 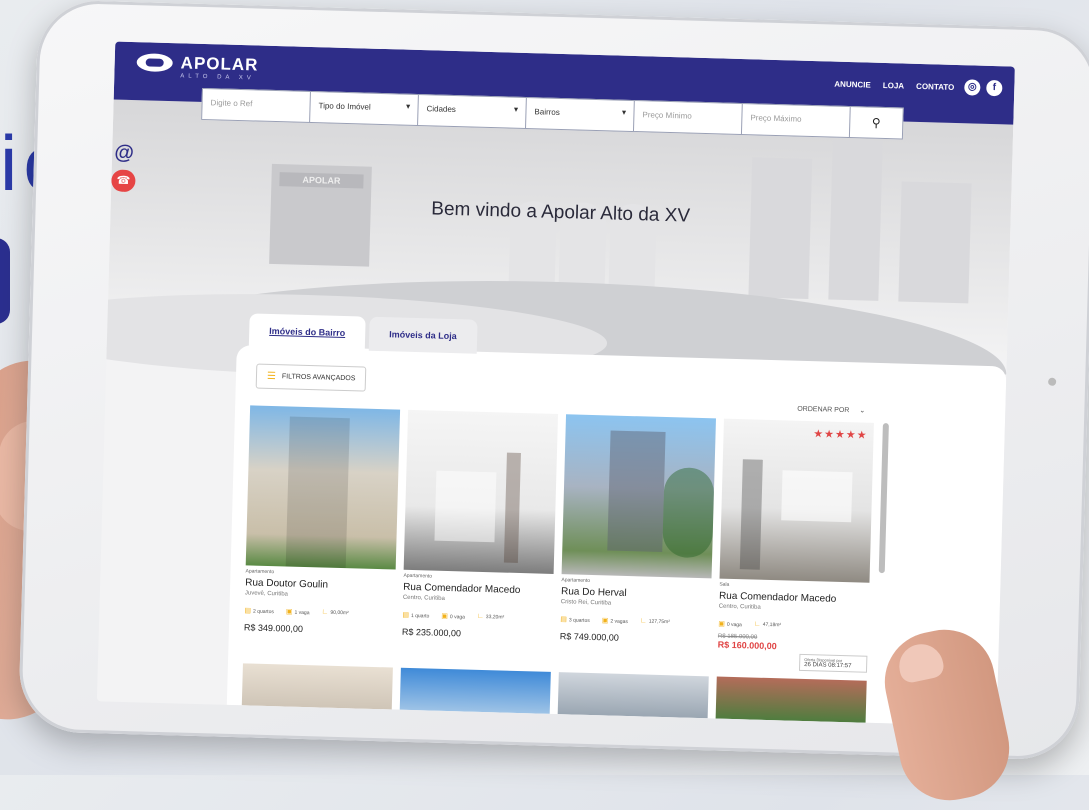 I want to click on feature-parking-text: 1 vaga, so click(x=302, y=613).